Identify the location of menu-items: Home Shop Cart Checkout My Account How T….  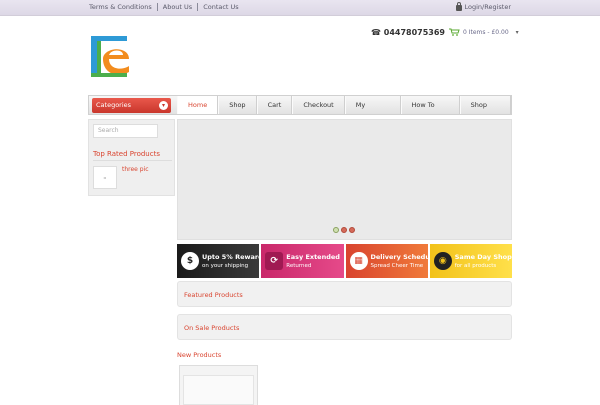
(344, 111).